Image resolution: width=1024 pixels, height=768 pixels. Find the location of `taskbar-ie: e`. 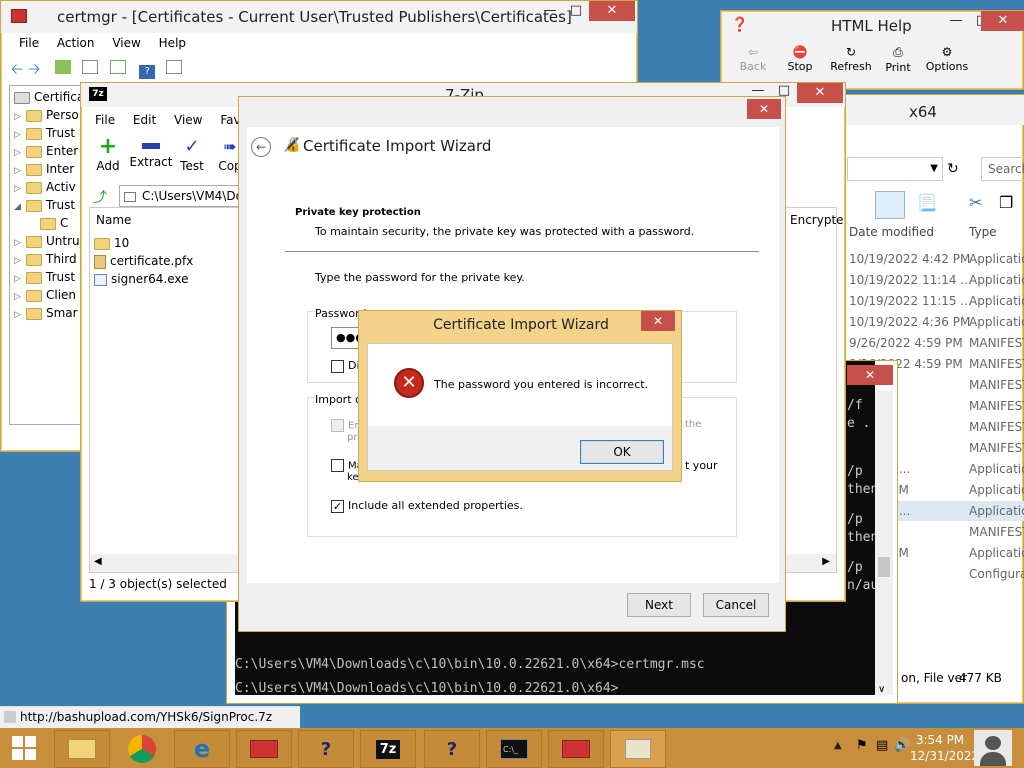

taskbar-ie: e is located at coordinates (202, 749).